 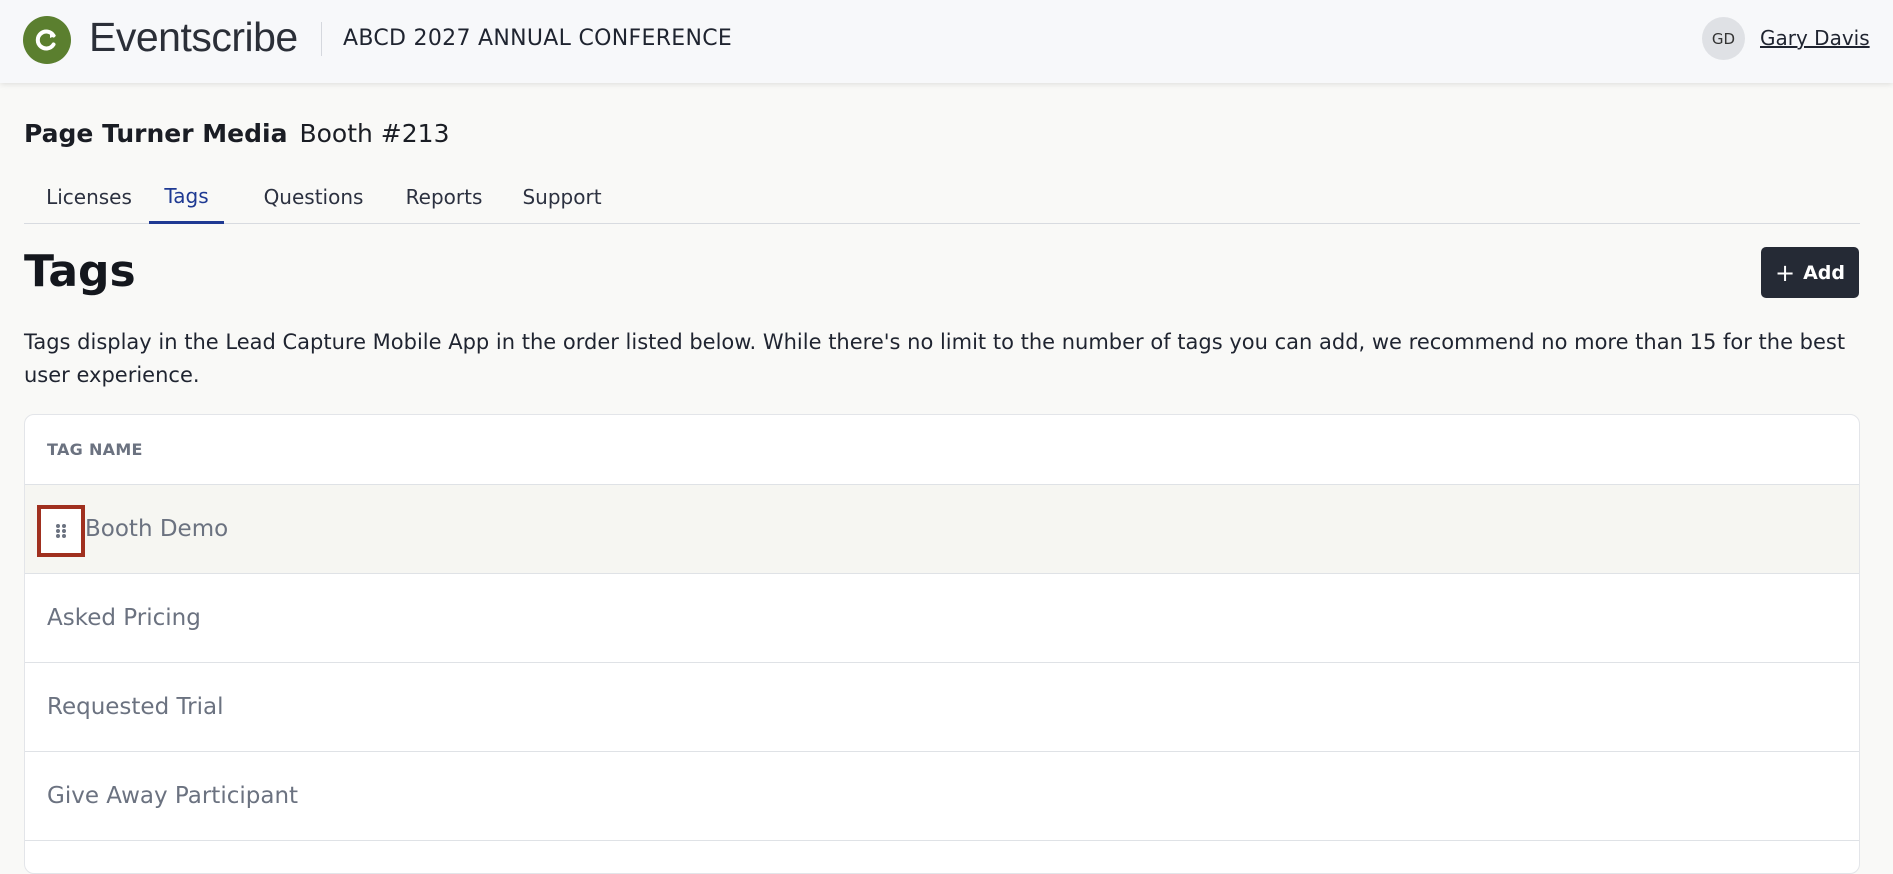 What do you see at coordinates (89, 197) in the screenshot?
I see `tab-licenses: Licenses` at bounding box center [89, 197].